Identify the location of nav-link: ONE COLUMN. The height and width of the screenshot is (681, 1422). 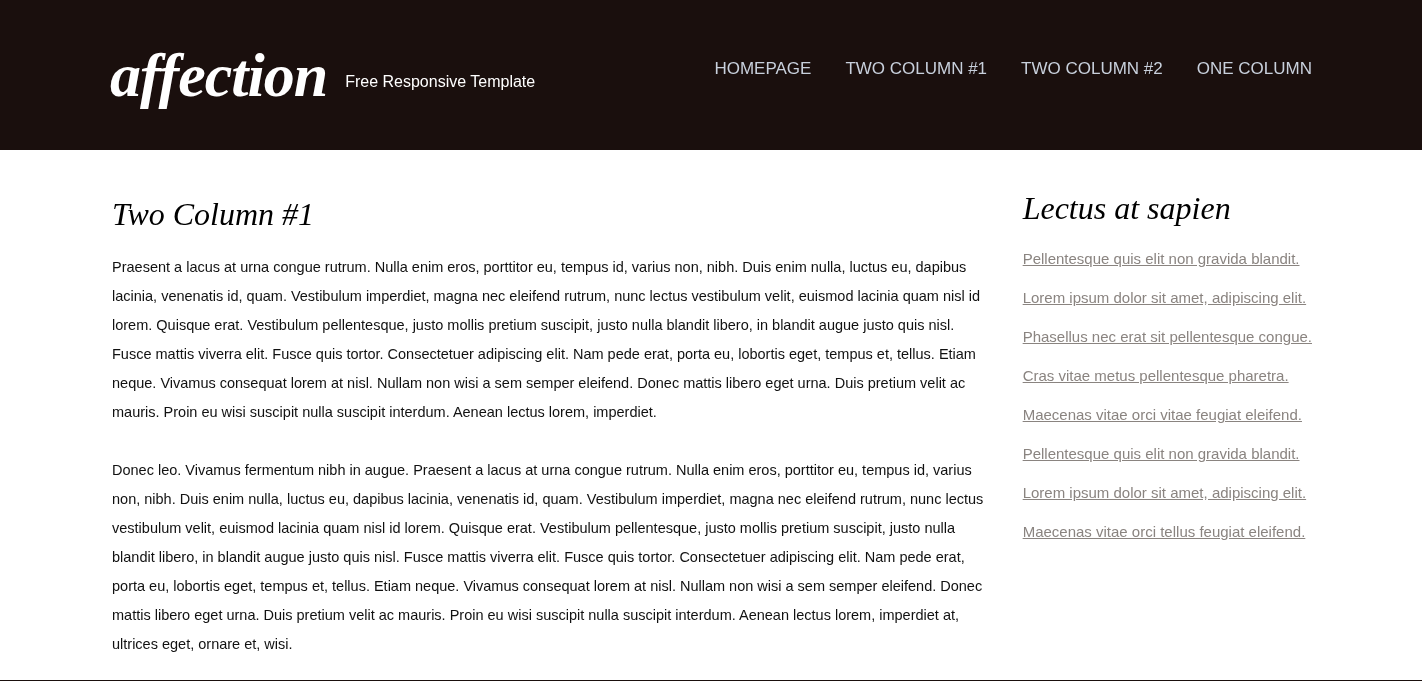
(1254, 69).